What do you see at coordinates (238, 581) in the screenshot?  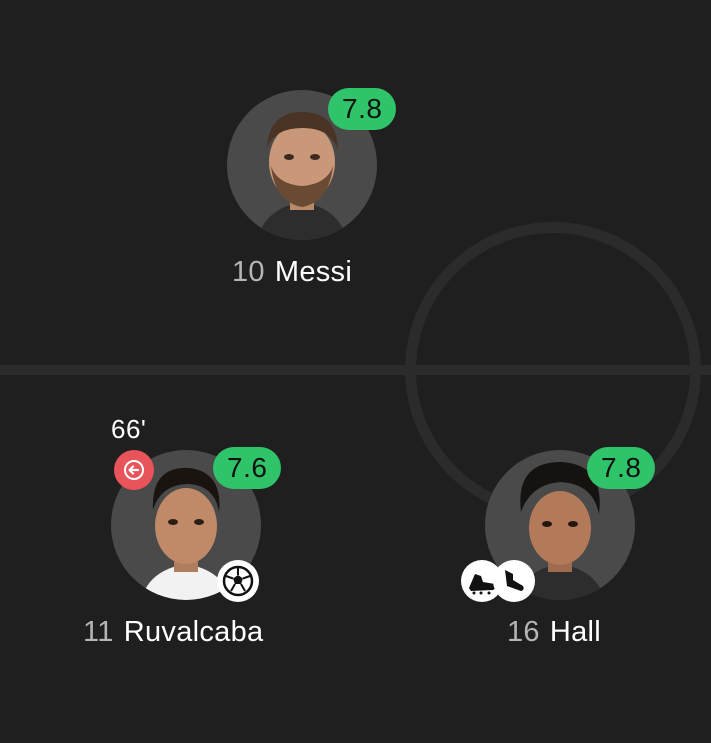 I see `goal-ball-icon` at bounding box center [238, 581].